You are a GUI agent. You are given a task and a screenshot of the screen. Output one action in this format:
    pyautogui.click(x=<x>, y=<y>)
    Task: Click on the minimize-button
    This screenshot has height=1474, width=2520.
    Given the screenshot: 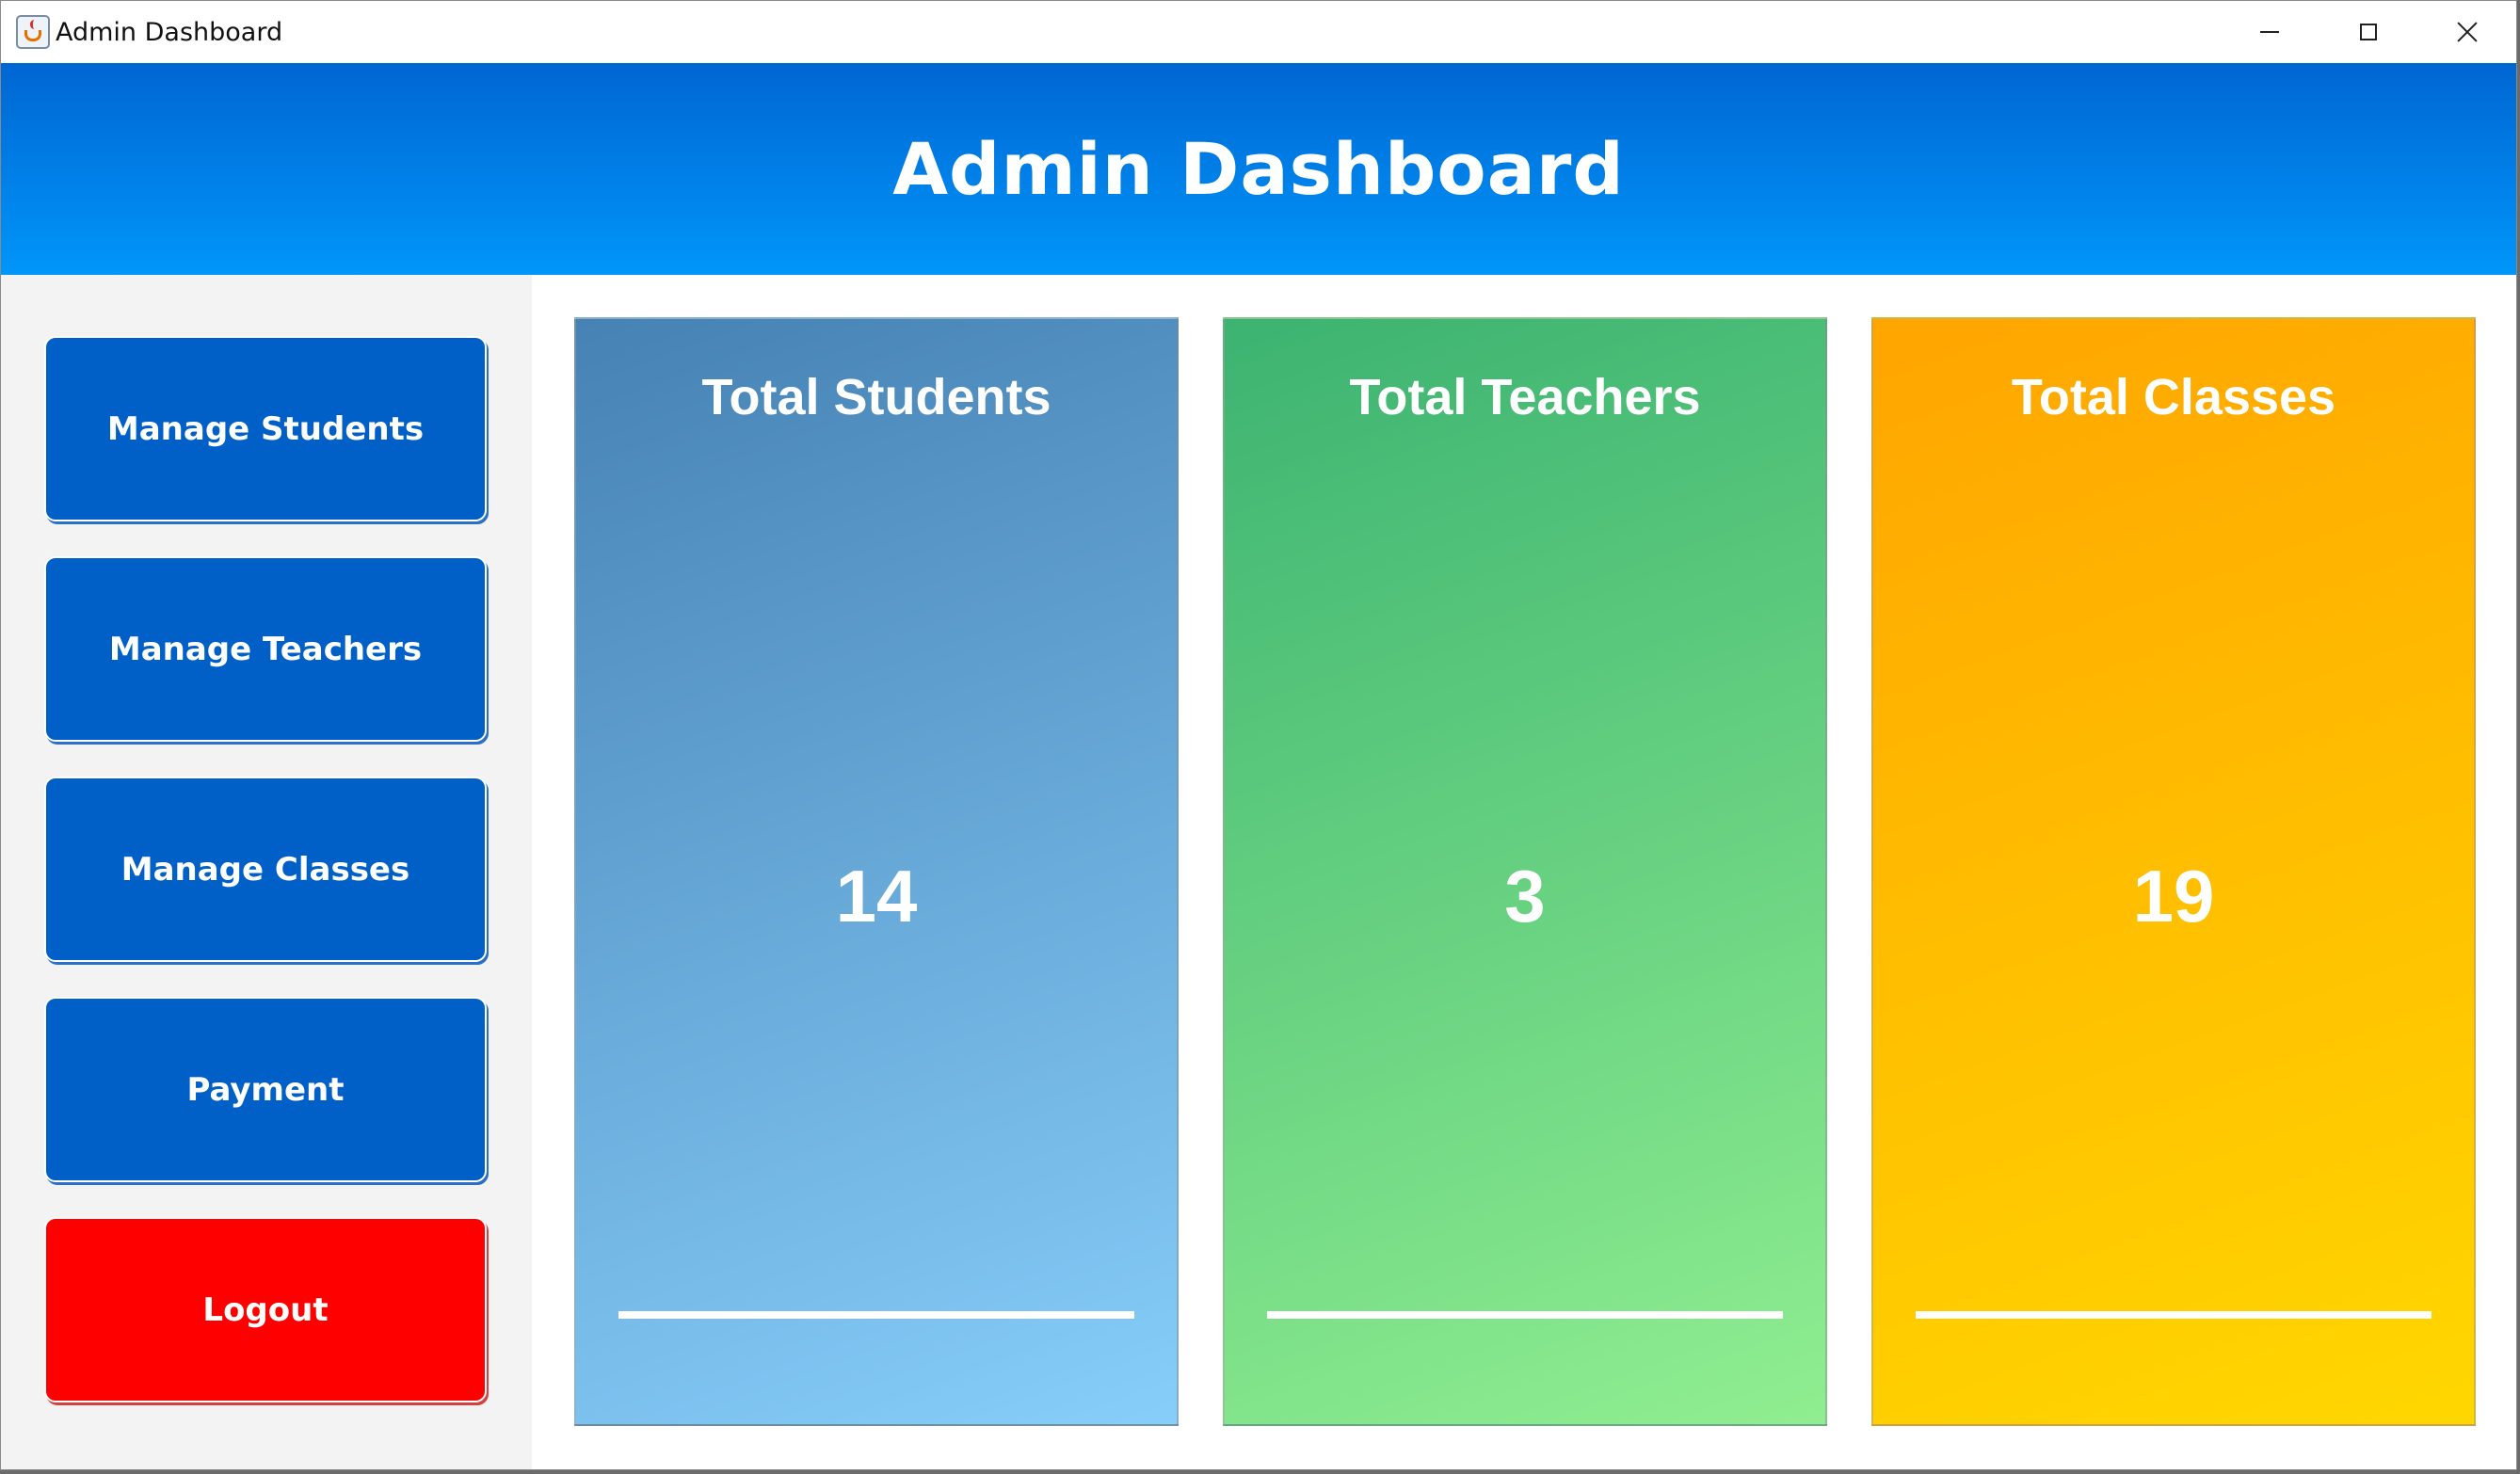 What is the action you would take?
    pyautogui.click(x=2269, y=32)
    